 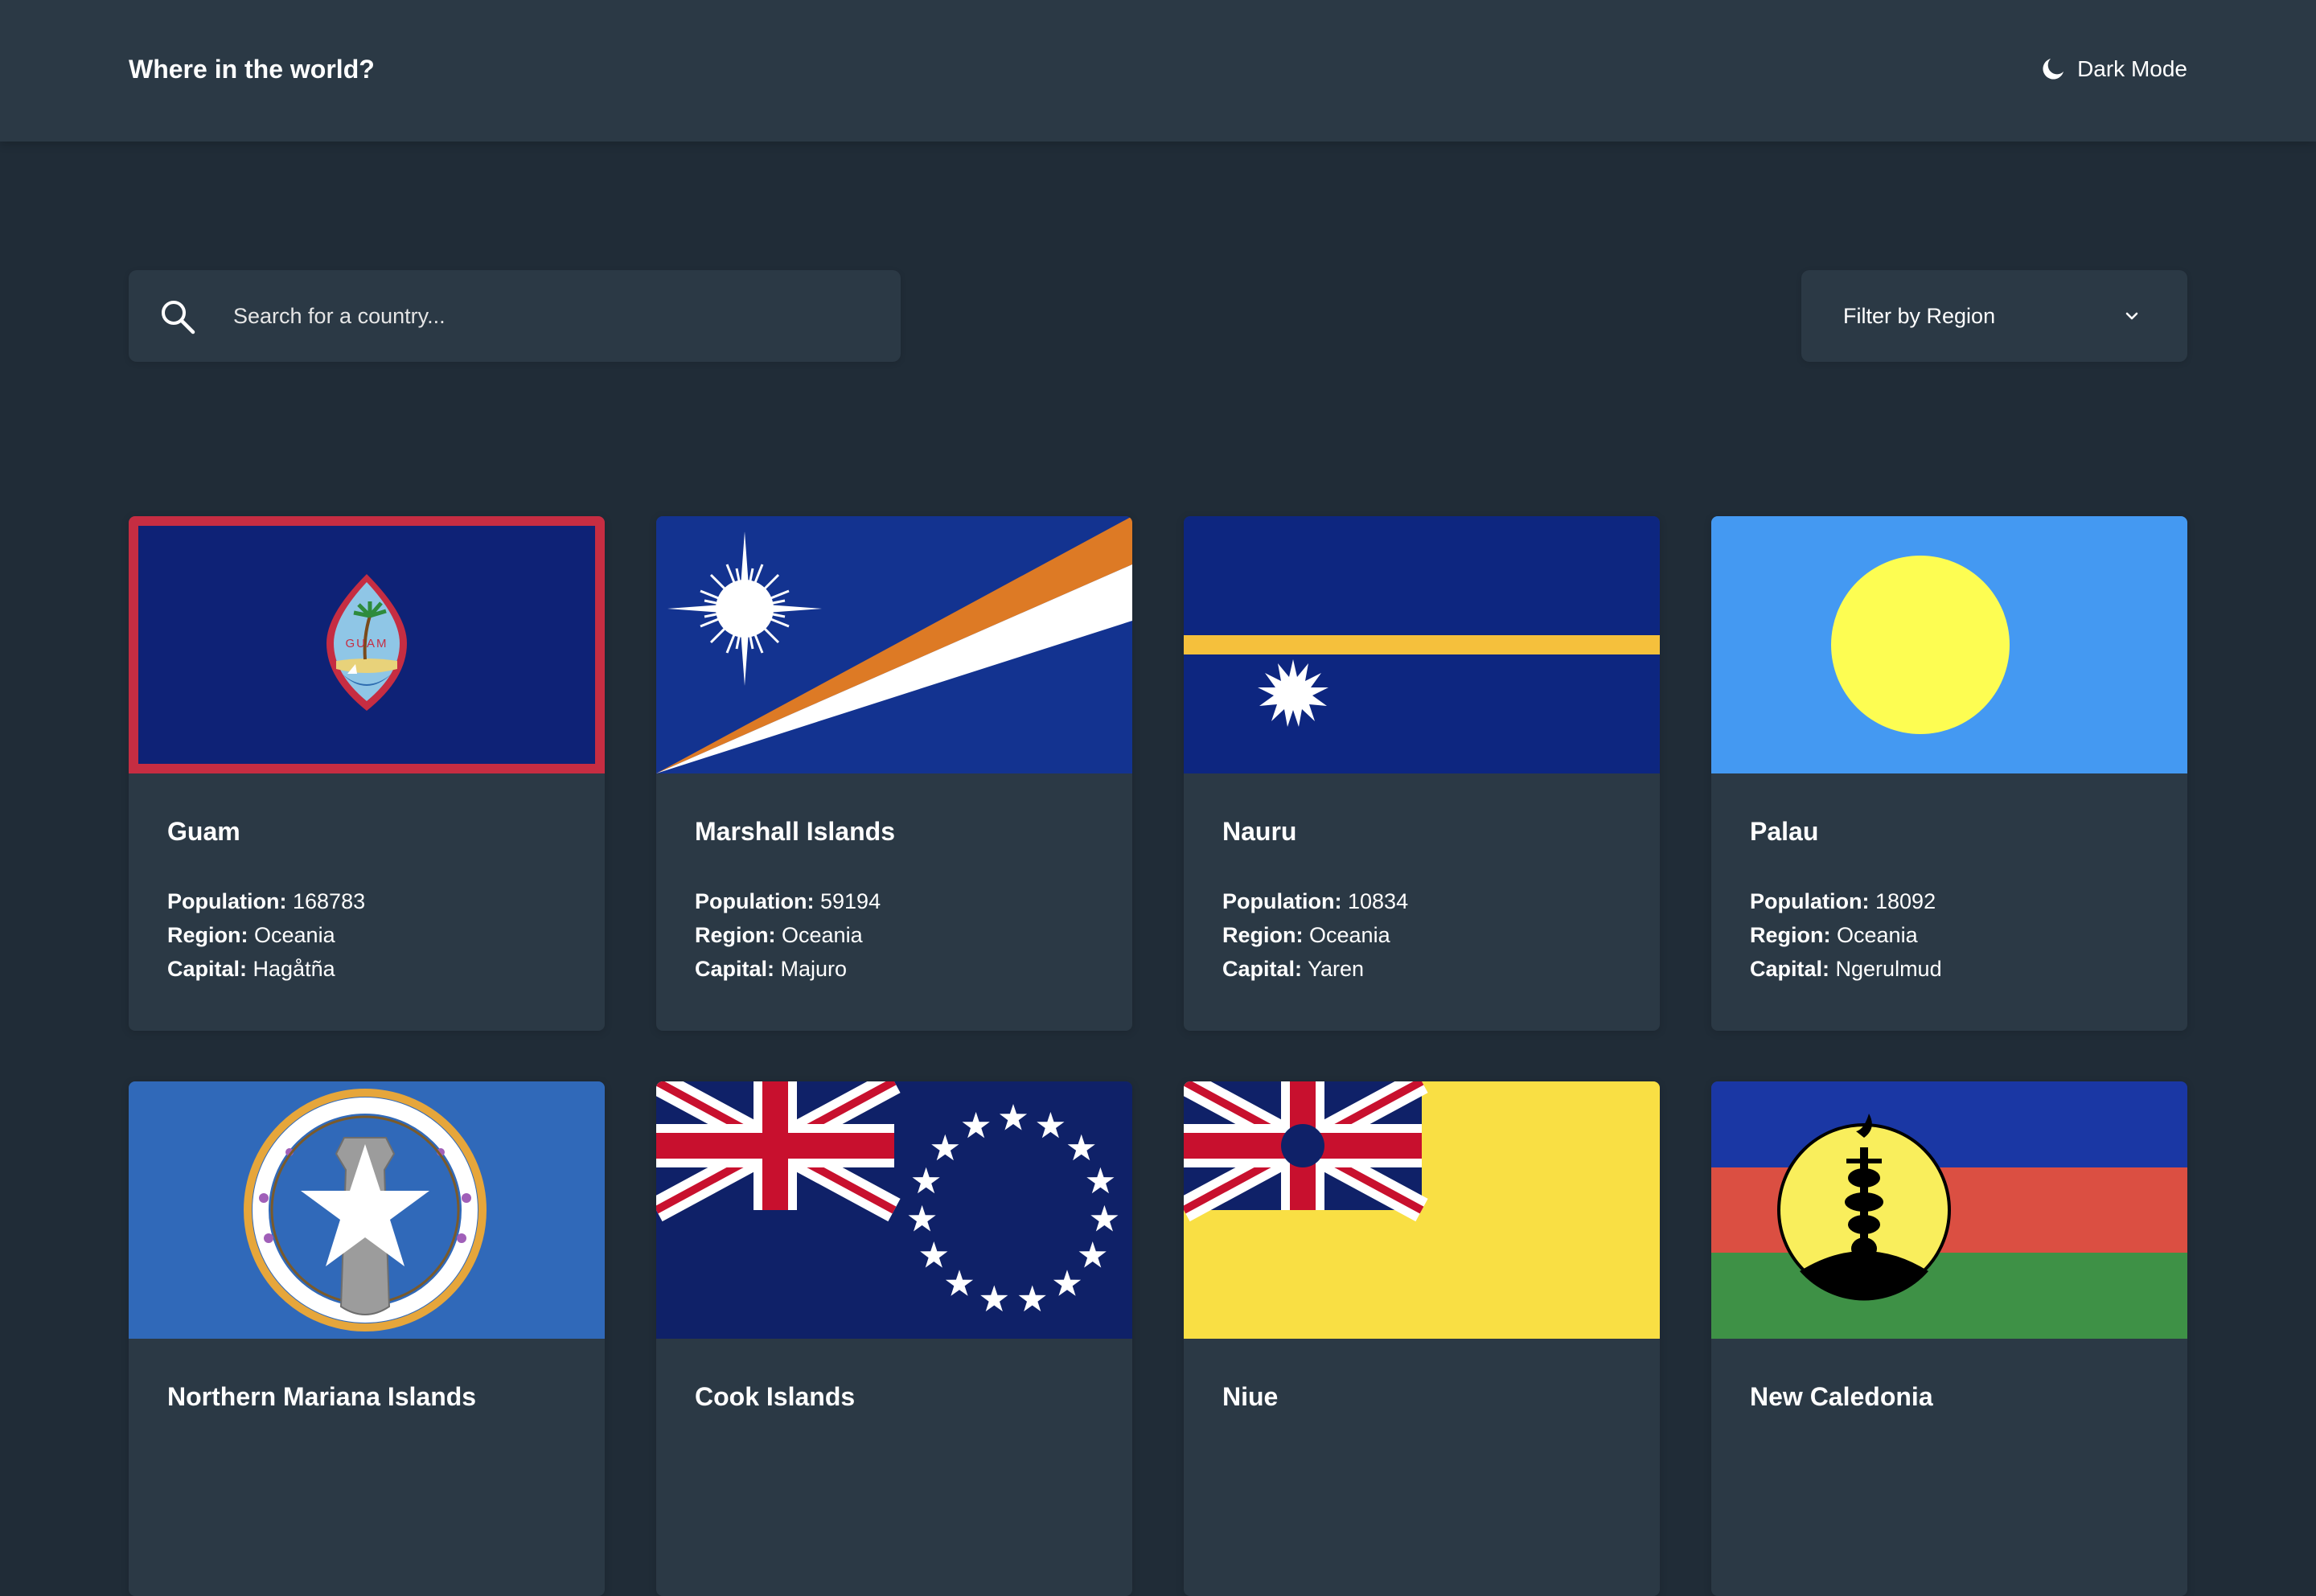 What do you see at coordinates (178, 317) in the screenshot?
I see `search-icon` at bounding box center [178, 317].